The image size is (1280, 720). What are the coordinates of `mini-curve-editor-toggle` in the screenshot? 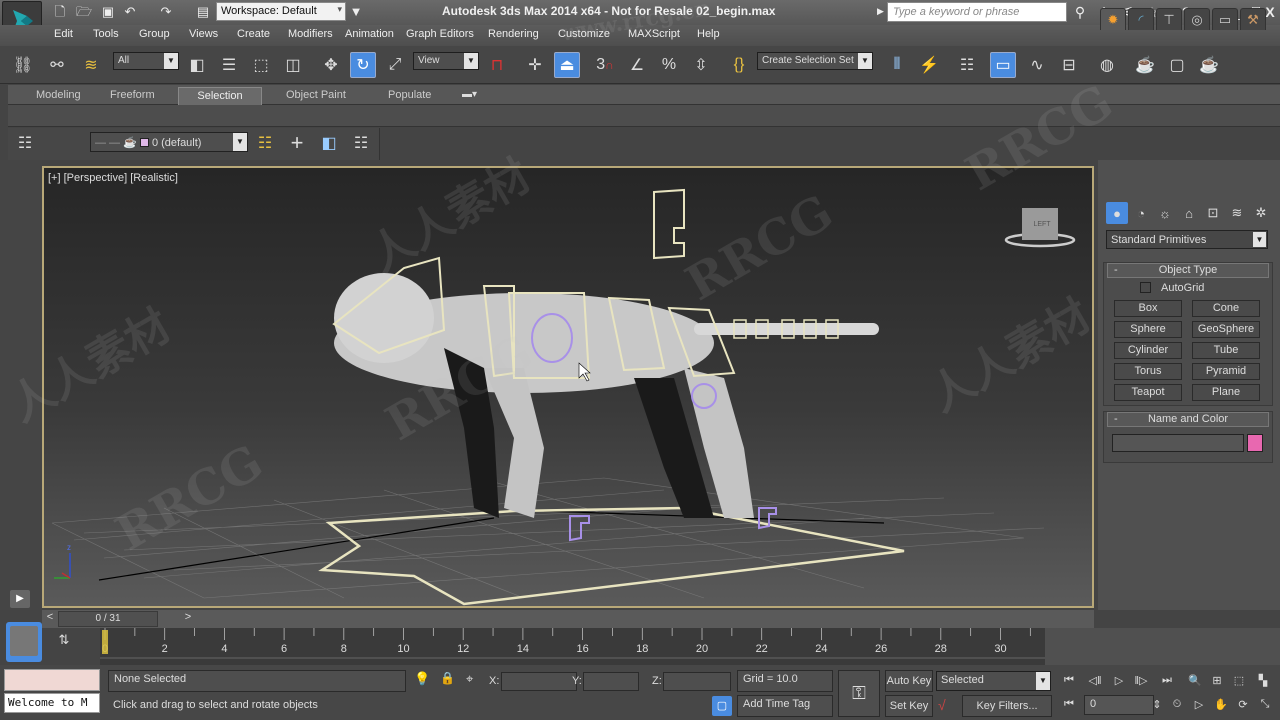 It's located at (24, 642).